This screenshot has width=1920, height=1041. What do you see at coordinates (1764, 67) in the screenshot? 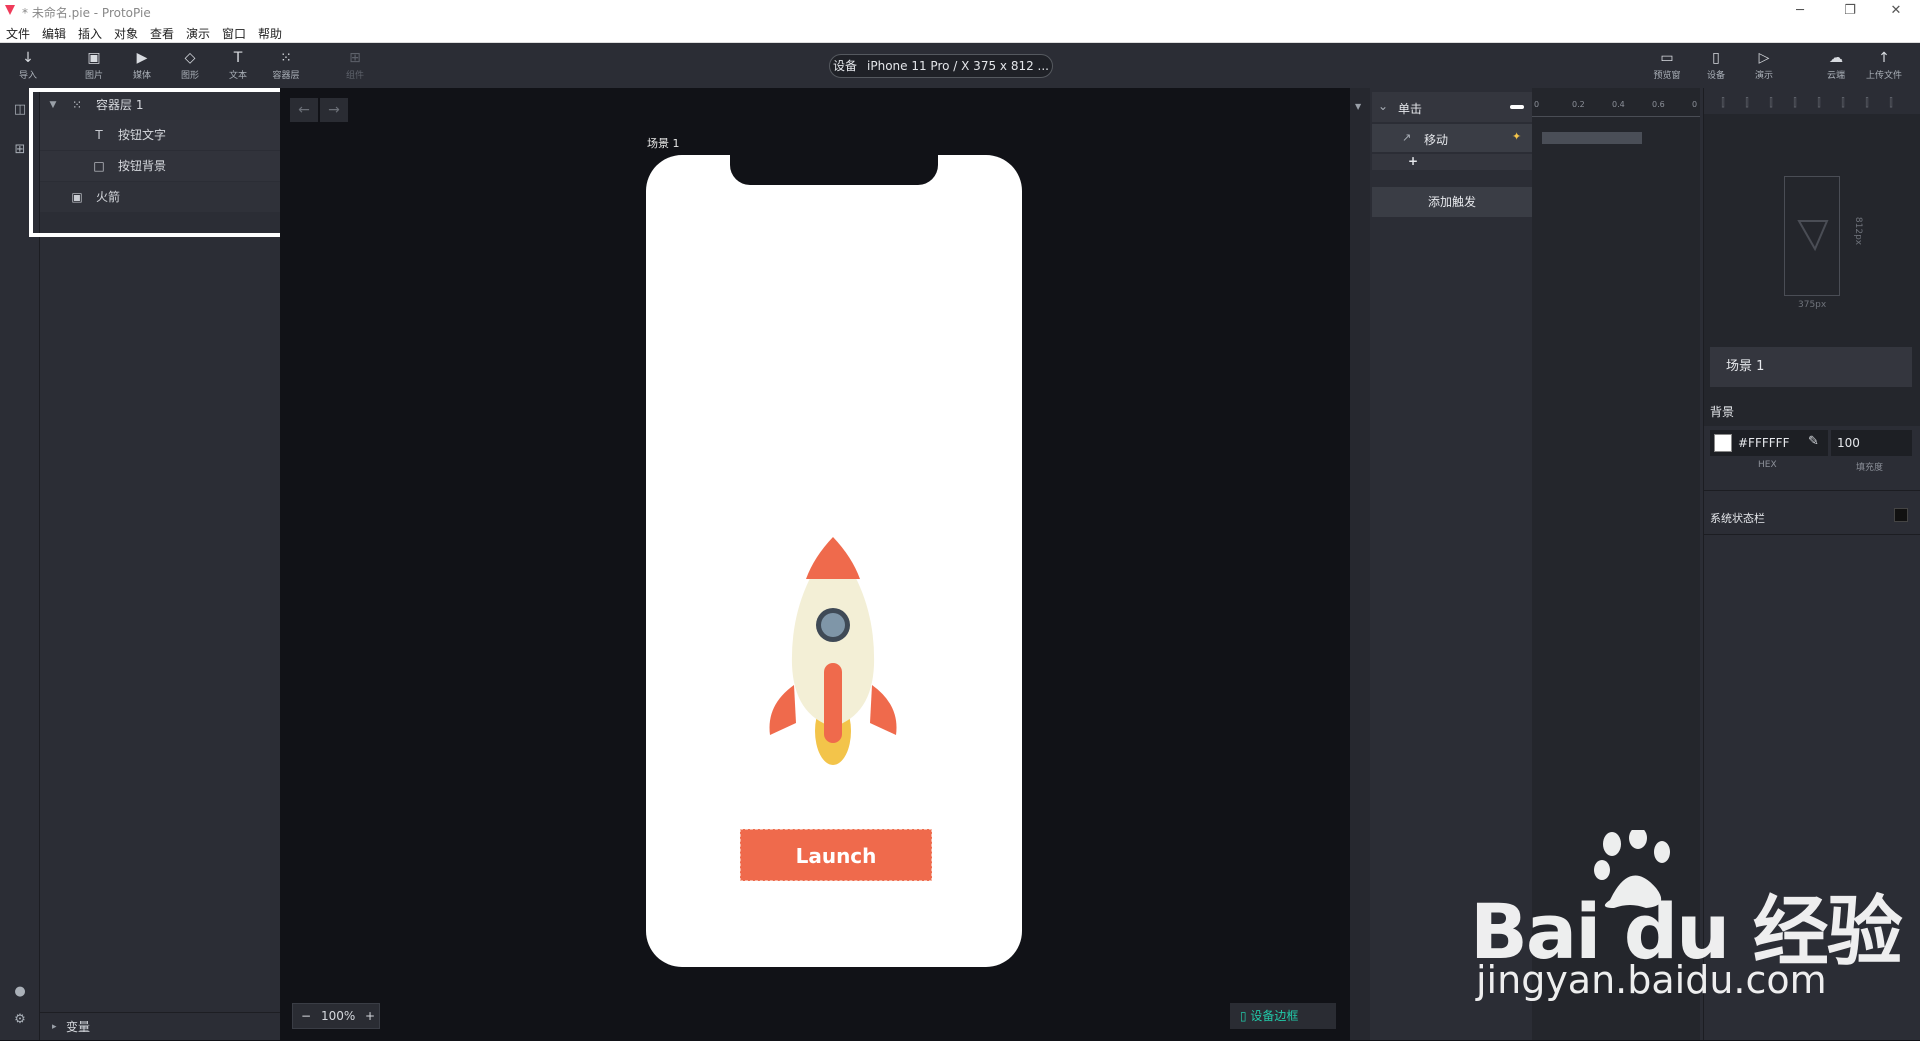
I see `present-button: ▷ 演示` at bounding box center [1764, 67].